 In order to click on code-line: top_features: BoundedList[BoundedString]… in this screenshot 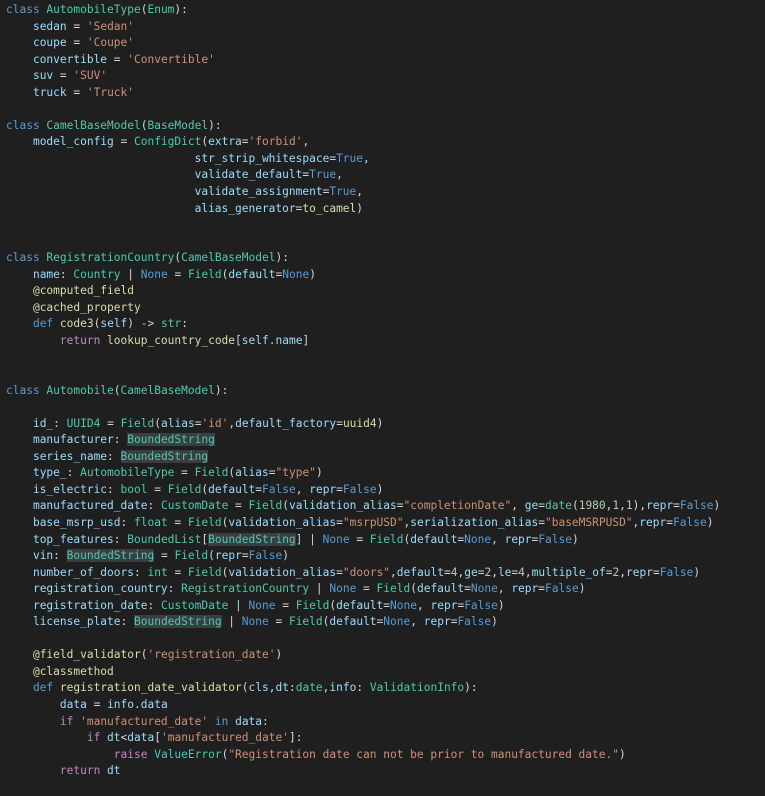, I will do `click(382, 540)`.